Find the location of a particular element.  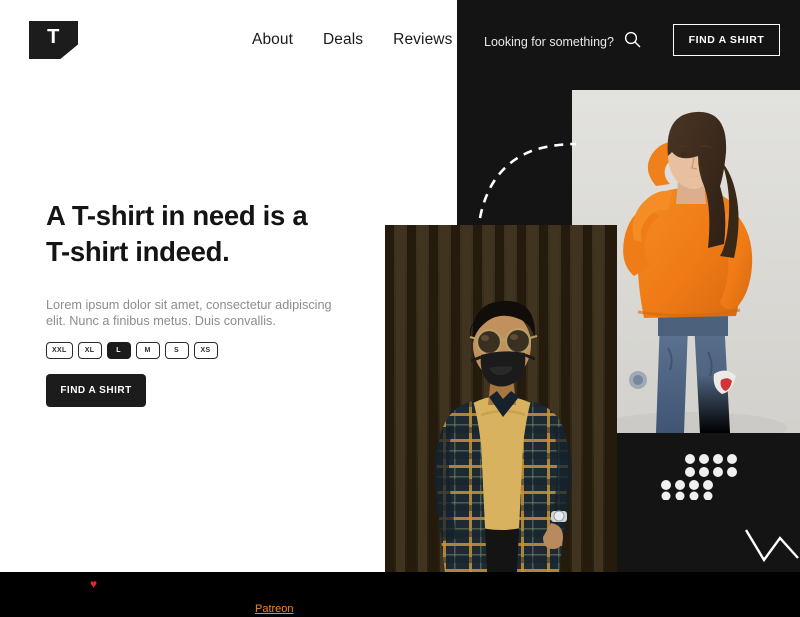

size-option-m: M is located at coordinates (147, 350).